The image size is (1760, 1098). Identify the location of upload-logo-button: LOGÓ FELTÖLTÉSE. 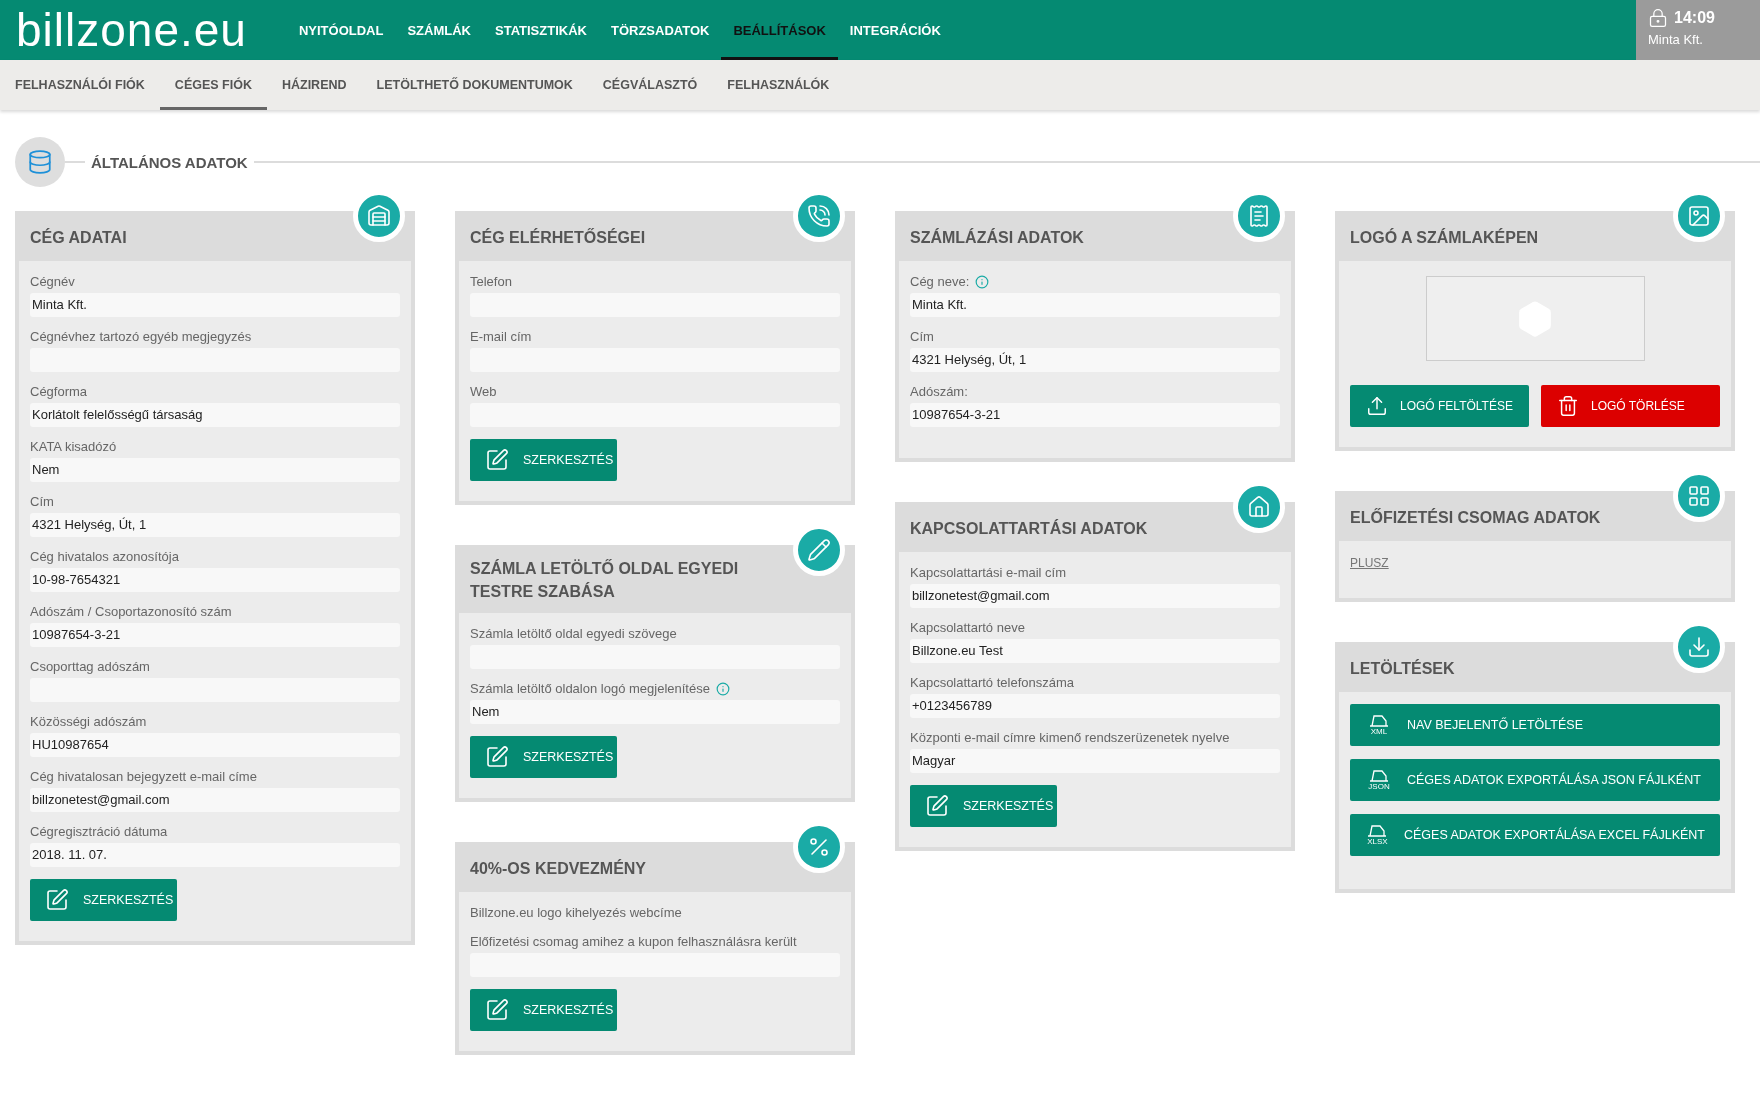
(1439, 406).